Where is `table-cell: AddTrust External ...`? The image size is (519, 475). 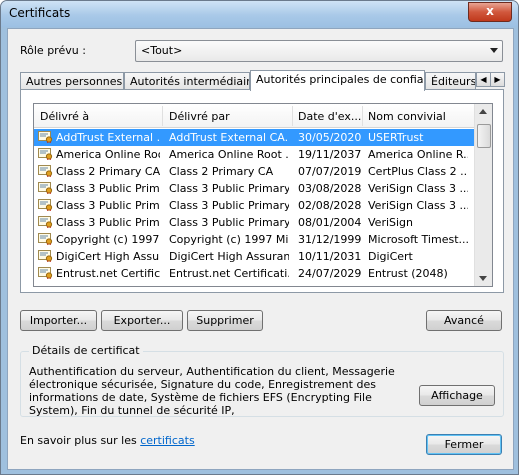
table-cell: AddTrust External ... is located at coordinates (108, 137).